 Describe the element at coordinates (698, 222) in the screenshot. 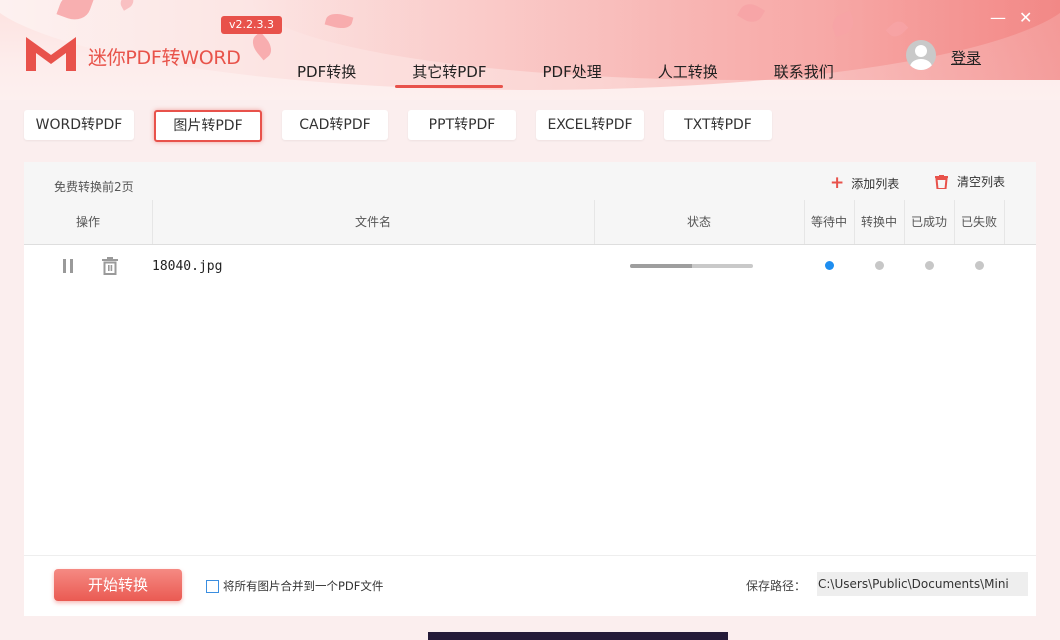

I see `column-header-status: 状态` at that location.